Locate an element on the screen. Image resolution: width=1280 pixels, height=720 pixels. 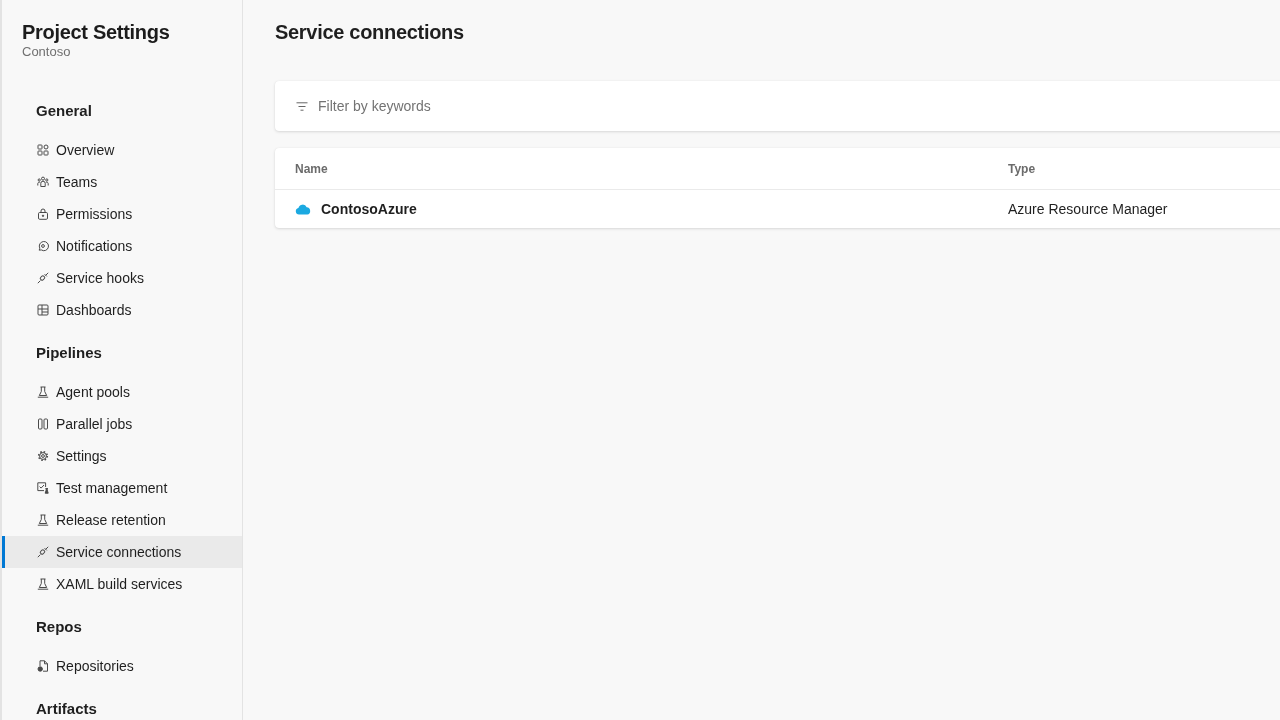
sidebar-item: Service connections is located at coordinates (122, 552).